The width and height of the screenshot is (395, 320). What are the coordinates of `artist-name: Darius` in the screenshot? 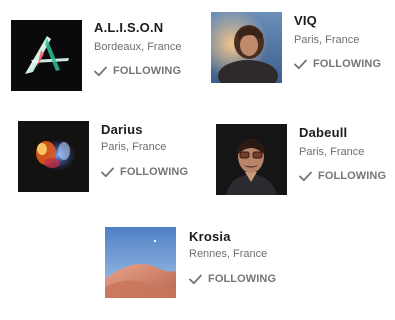 It's located at (122, 129).